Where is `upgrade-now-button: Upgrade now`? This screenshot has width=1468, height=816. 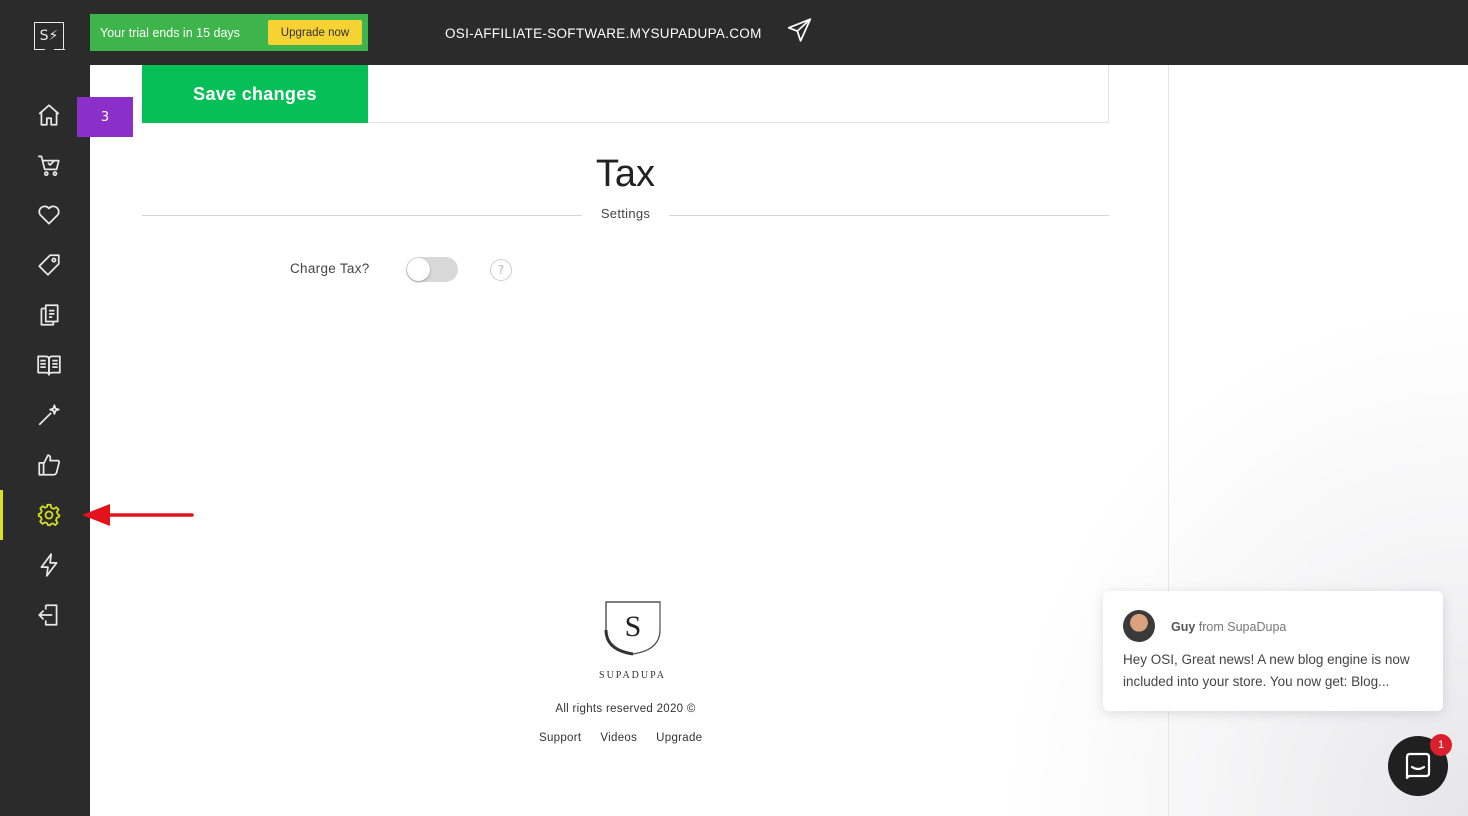
upgrade-now-button: Upgrade now is located at coordinates (315, 32).